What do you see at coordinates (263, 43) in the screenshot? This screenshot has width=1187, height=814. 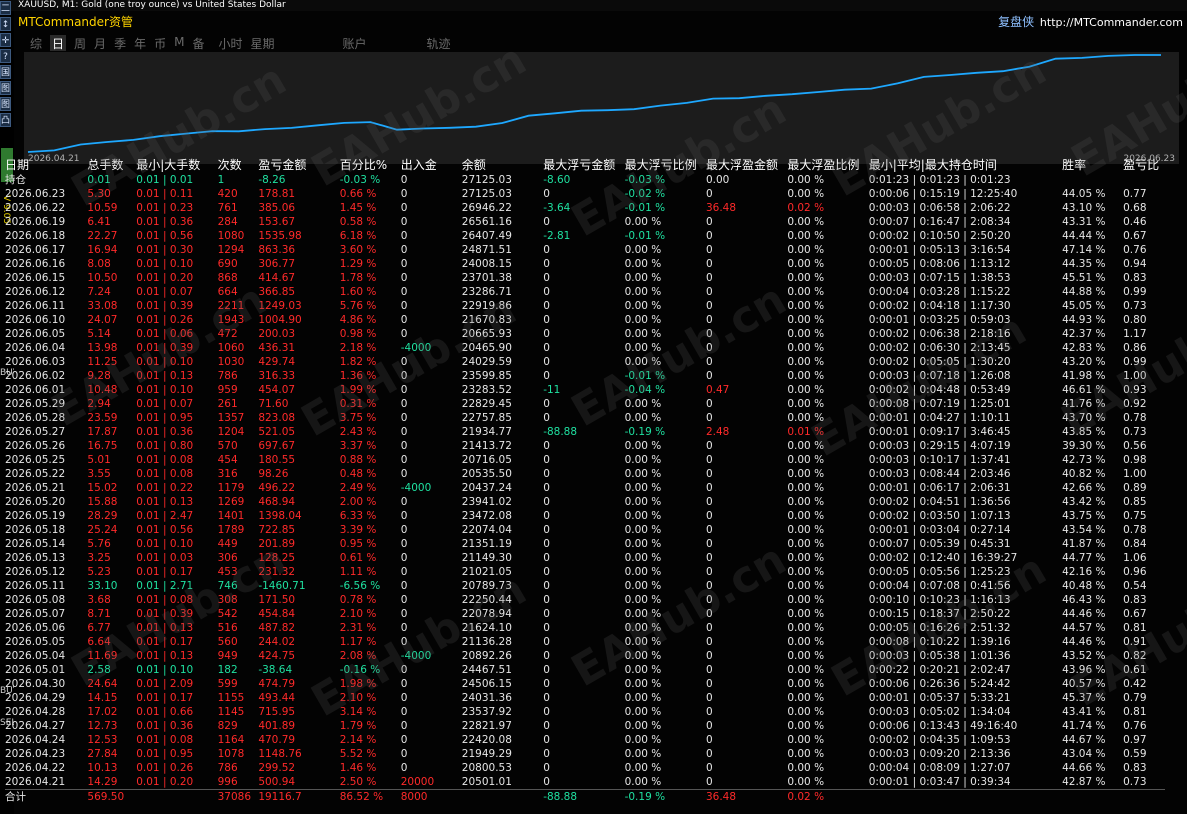 I see `tab-10: 星期` at bounding box center [263, 43].